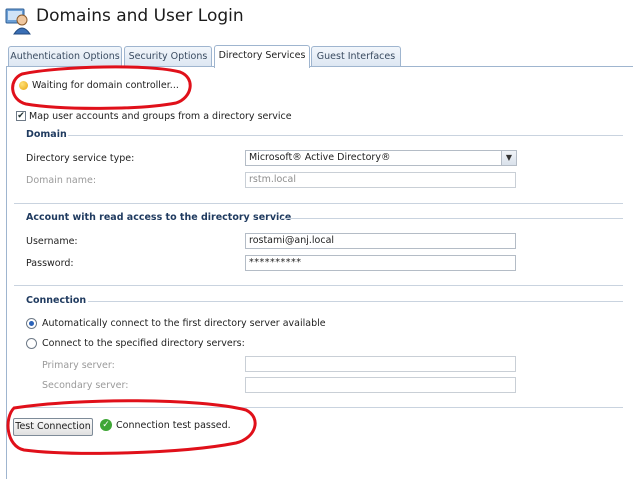 This screenshot has width=633, height=479. I want to click on directory-type-select: Microsoft® Active Directory® ▼, so click(381, 158).